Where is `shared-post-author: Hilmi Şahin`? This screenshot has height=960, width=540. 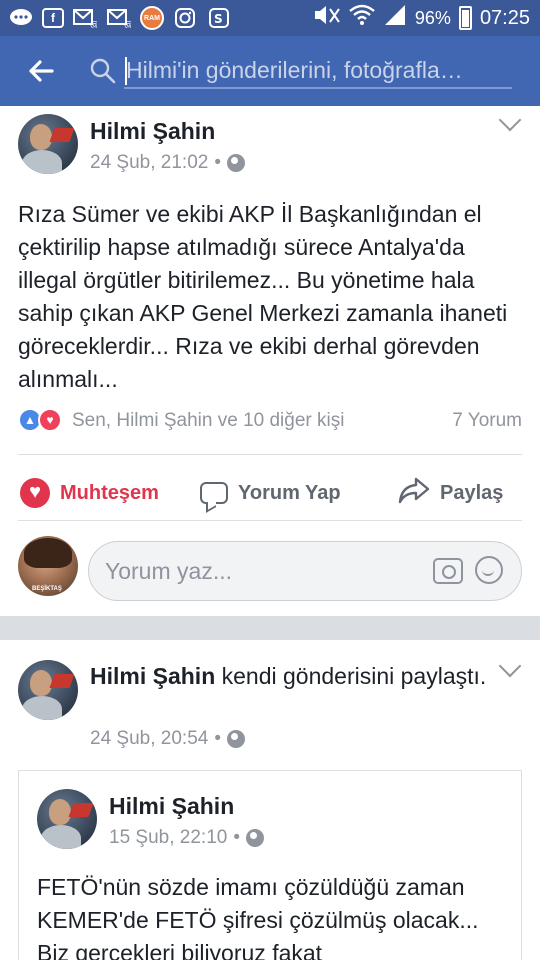 shared-post-author: Hilmi Şahin is located at coordinates (171, 806).